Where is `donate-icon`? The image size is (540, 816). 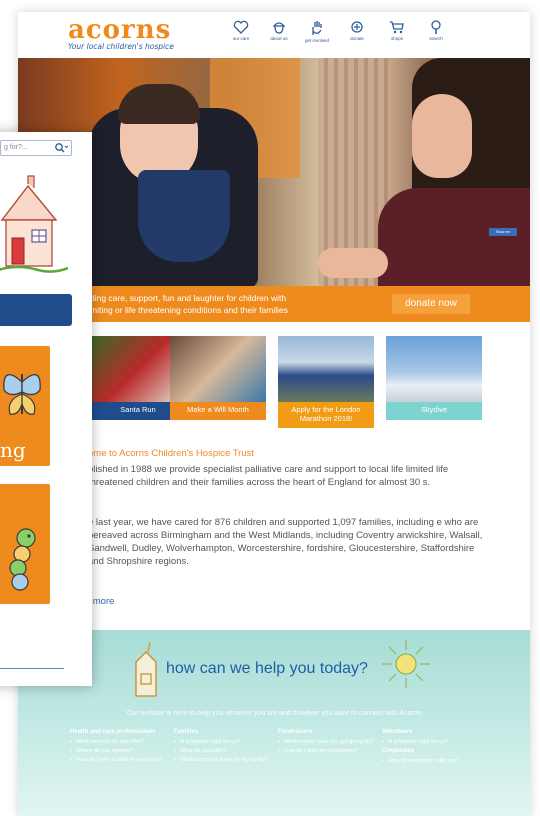
donate-icon is located at coordinates (357, 27).